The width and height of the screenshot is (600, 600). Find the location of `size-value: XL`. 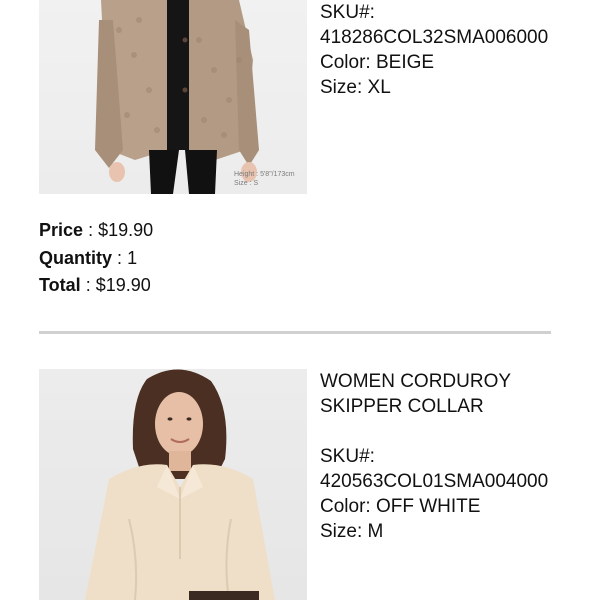

size-value: XL is located at coordinates (379, 87).